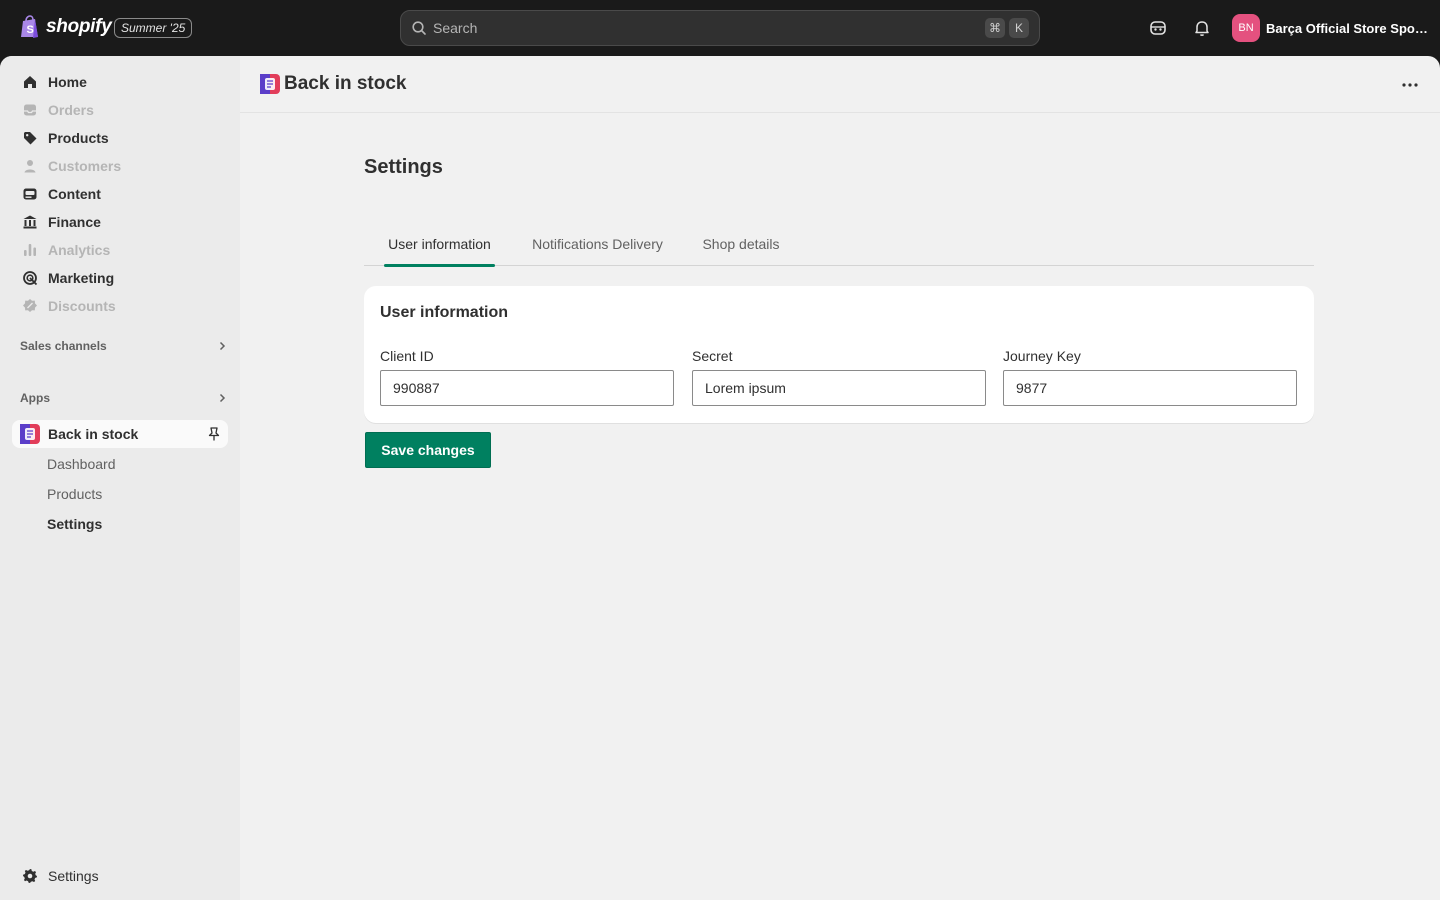 The height and width of the screenshot is (900, 1440). I want to click on sales-channels-label: Sales channels, so click(63, 346).